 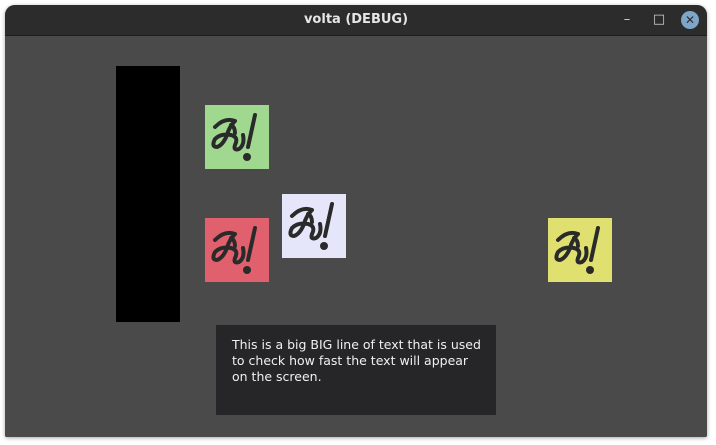 I want to click on sprite-green, so click(x=237, y=137).